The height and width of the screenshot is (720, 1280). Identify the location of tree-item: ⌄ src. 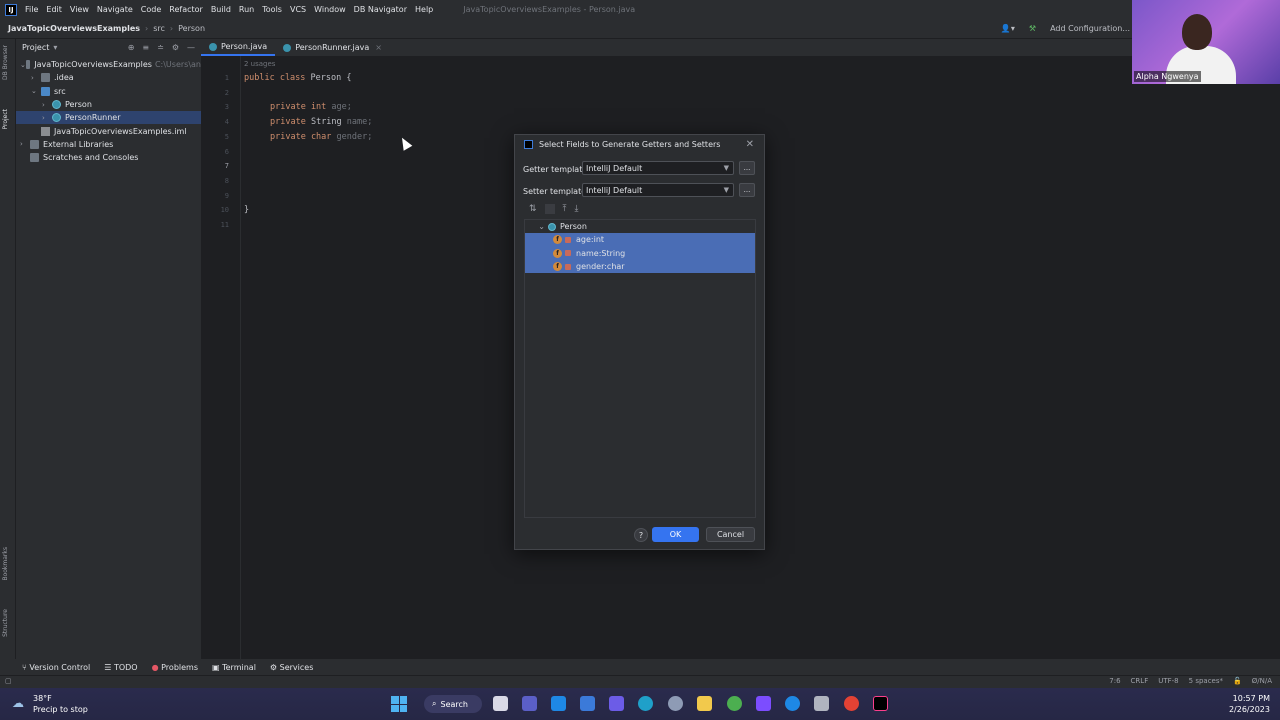
(108, 91).